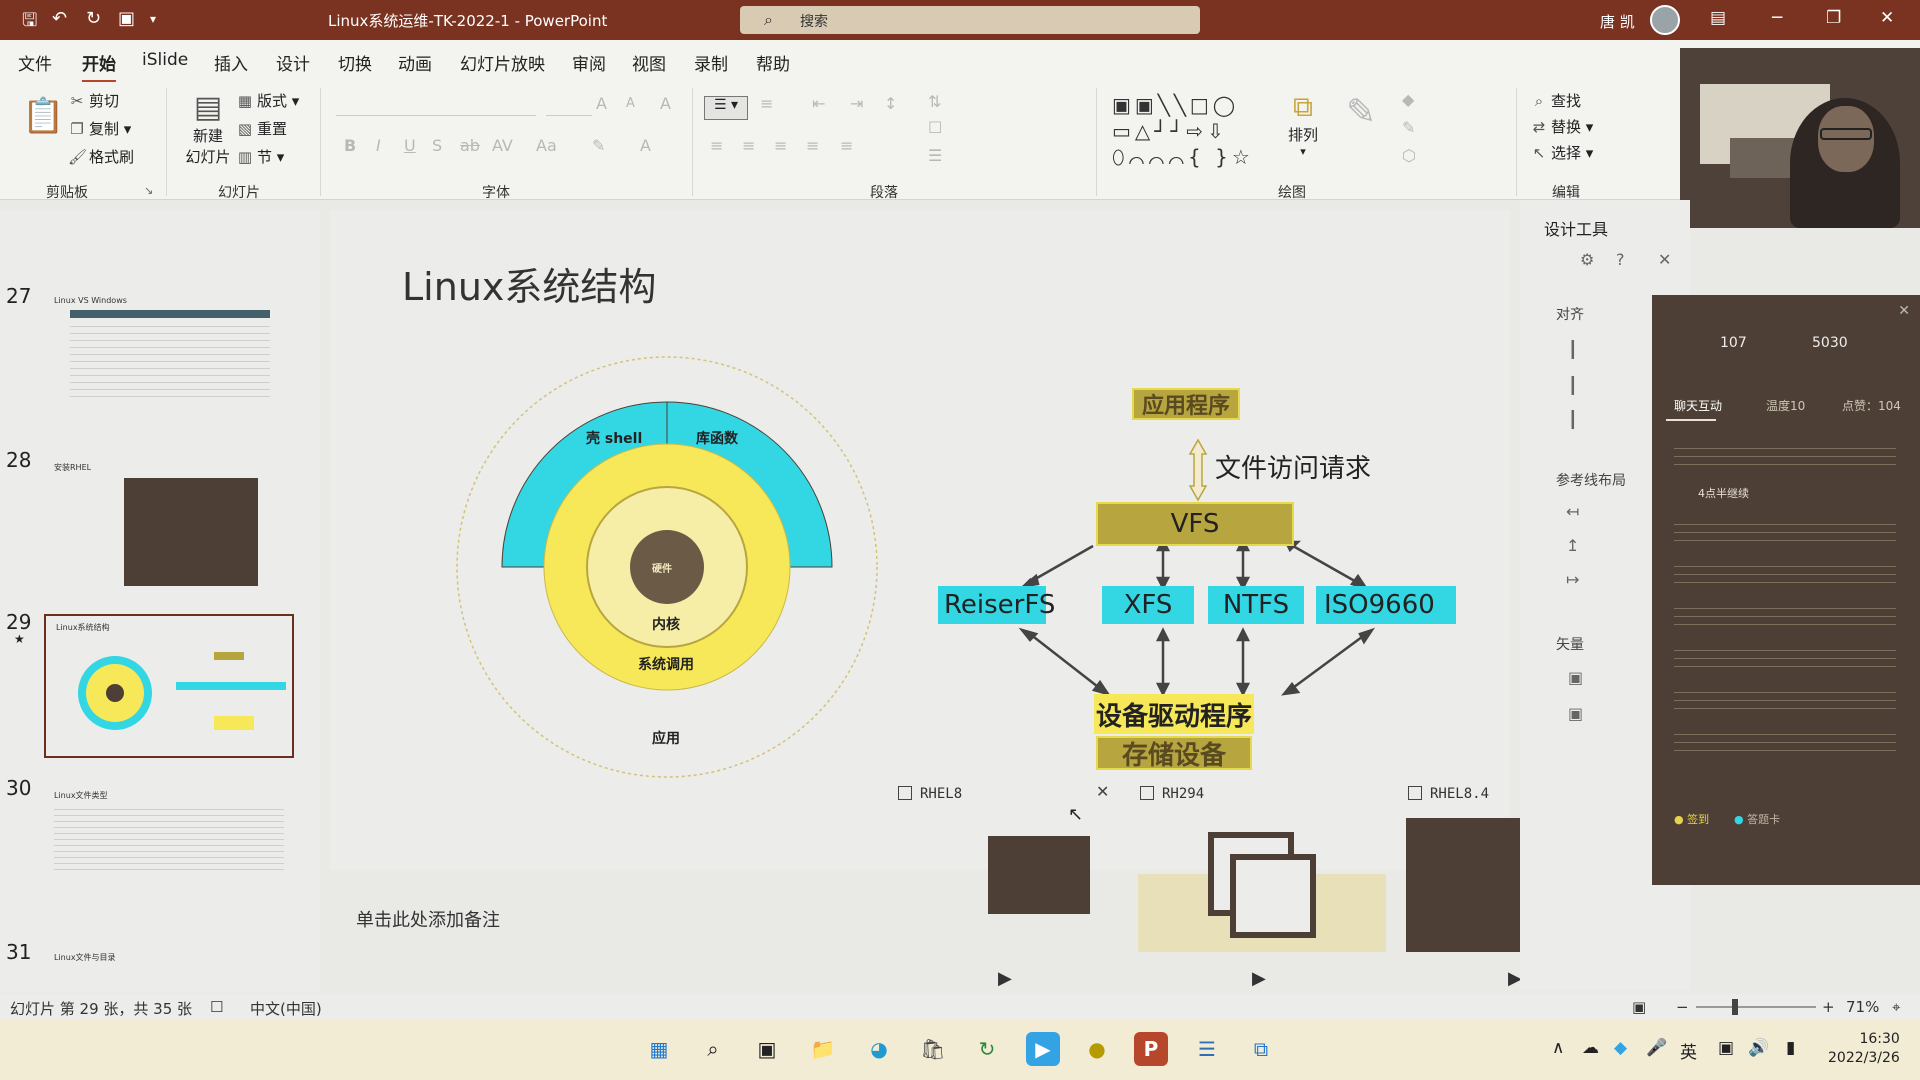 The width and height of the screenshot is (1920, 1080). Describe the element at coordinates (1195, 524) in the screenshot. I see `vfs-box: VFS` at that location.